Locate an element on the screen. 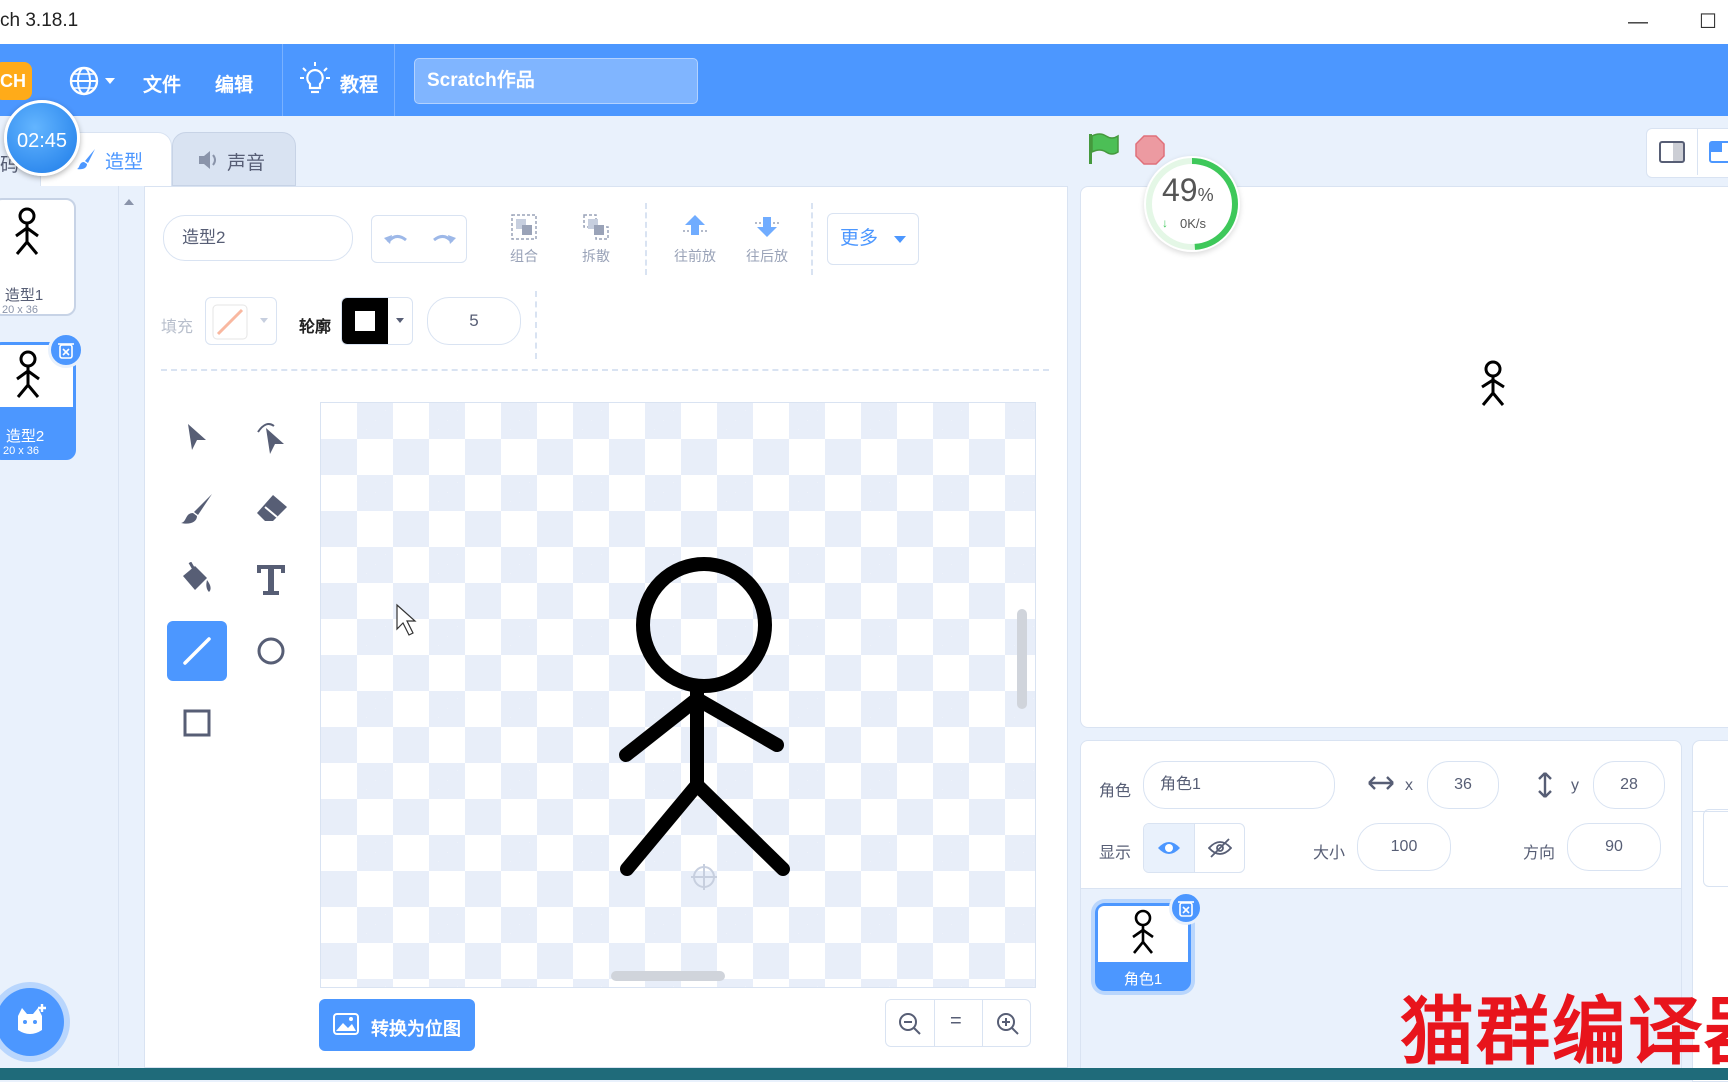 This screenshot has height=1082, width=1728. language-globe-icon is located at coordinates (93, 83).